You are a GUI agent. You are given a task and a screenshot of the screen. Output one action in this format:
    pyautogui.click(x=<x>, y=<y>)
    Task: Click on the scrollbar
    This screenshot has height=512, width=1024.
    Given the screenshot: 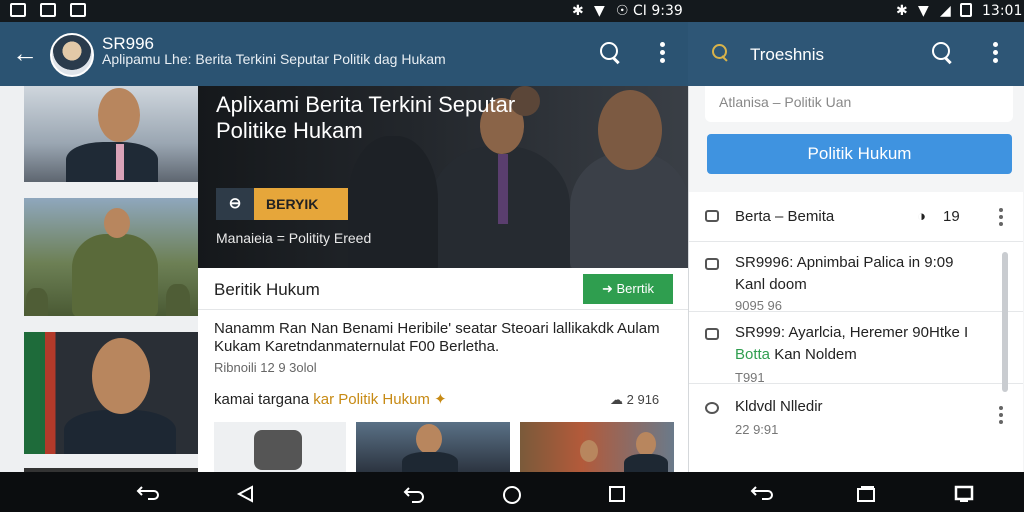 What is the action you would take?
    pyautogui.click(x=1005, y=322)
    